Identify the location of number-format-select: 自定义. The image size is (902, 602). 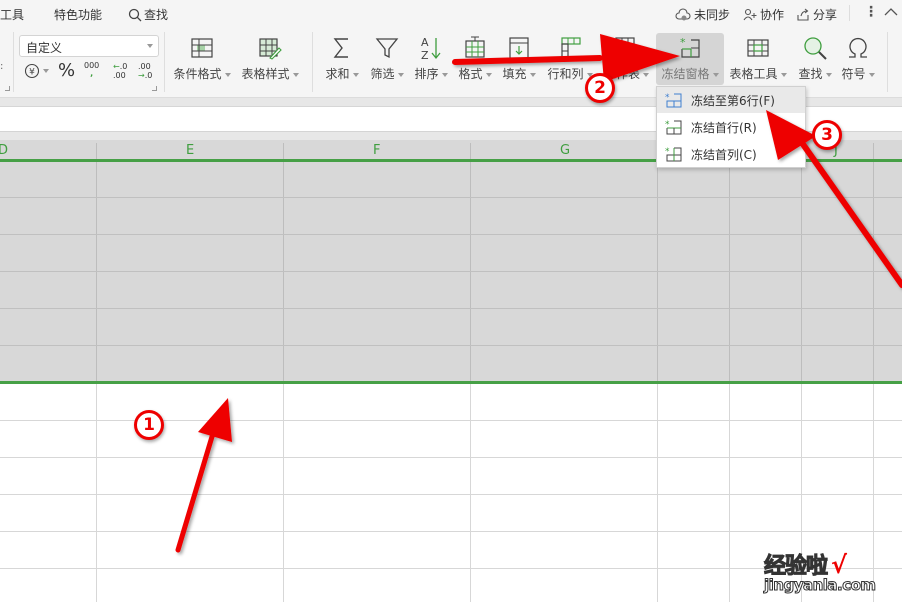
(89, 46).